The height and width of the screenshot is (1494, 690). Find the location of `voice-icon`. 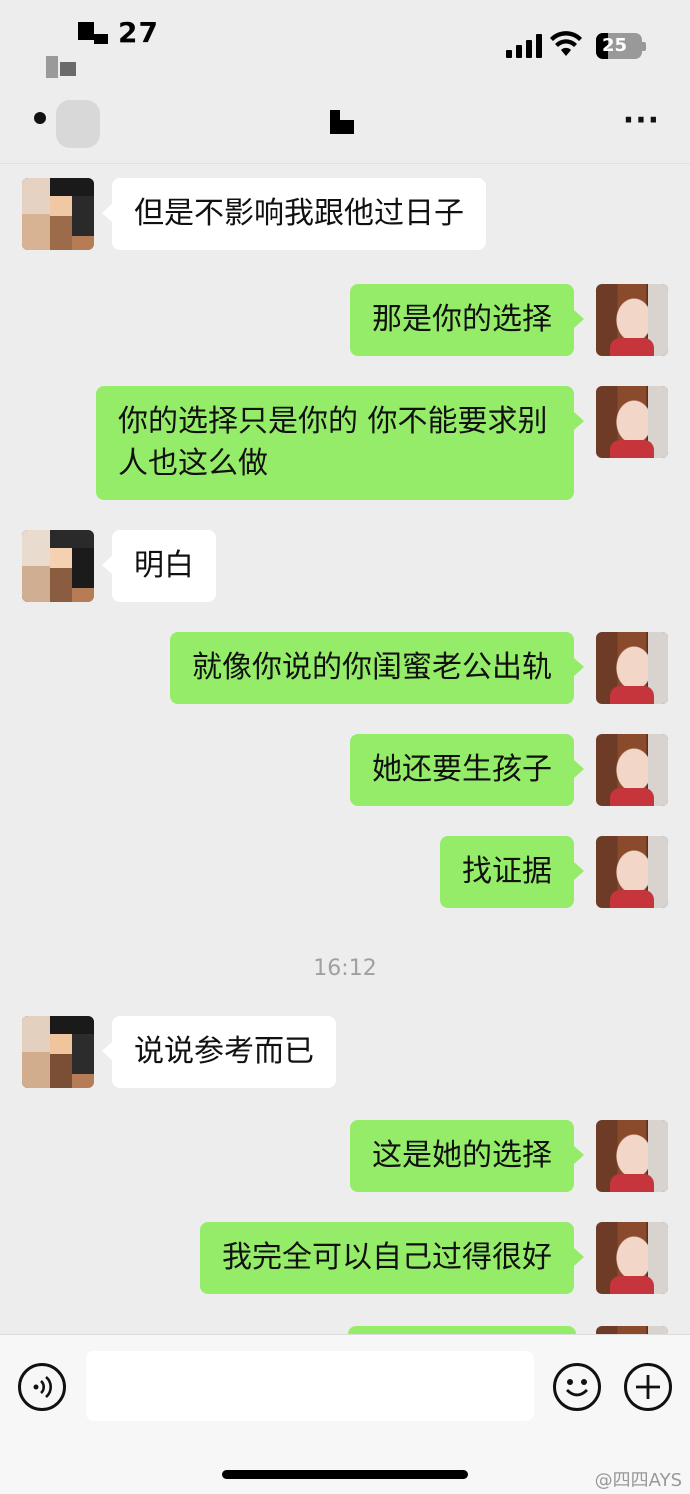

voice-icon is located at coordinates (42, 1387).